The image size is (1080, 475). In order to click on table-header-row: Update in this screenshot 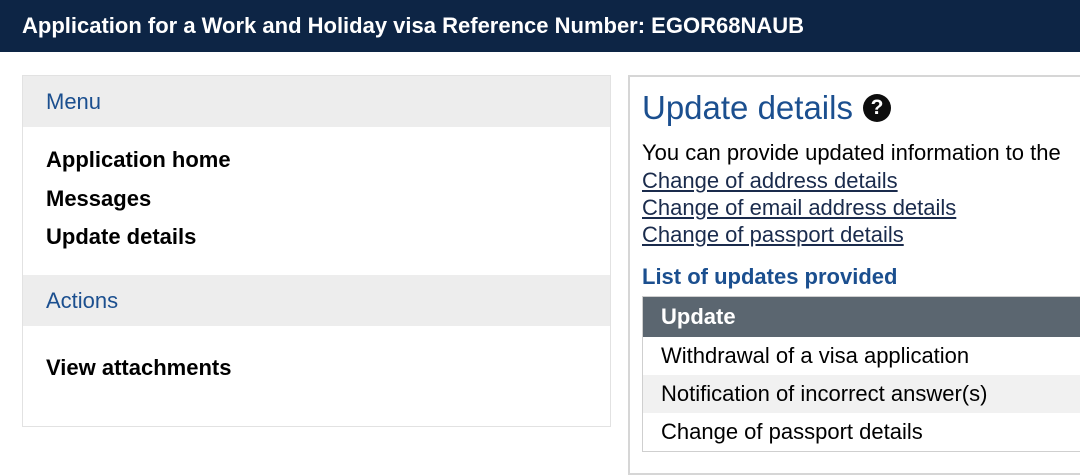, I will do `click(861, 317)`.